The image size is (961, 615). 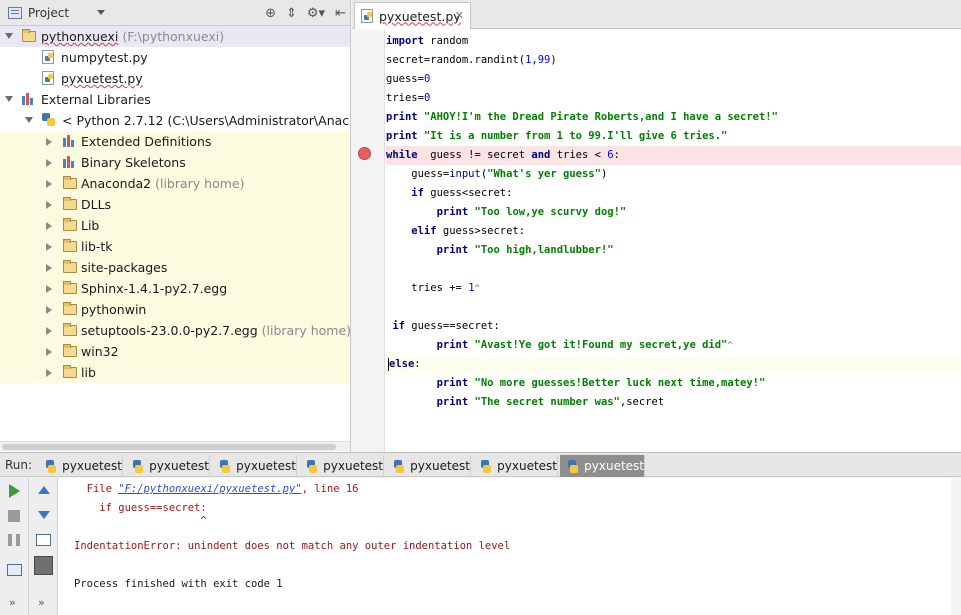 I want to click on restore-layout-icon, so click(x=14, y=570).